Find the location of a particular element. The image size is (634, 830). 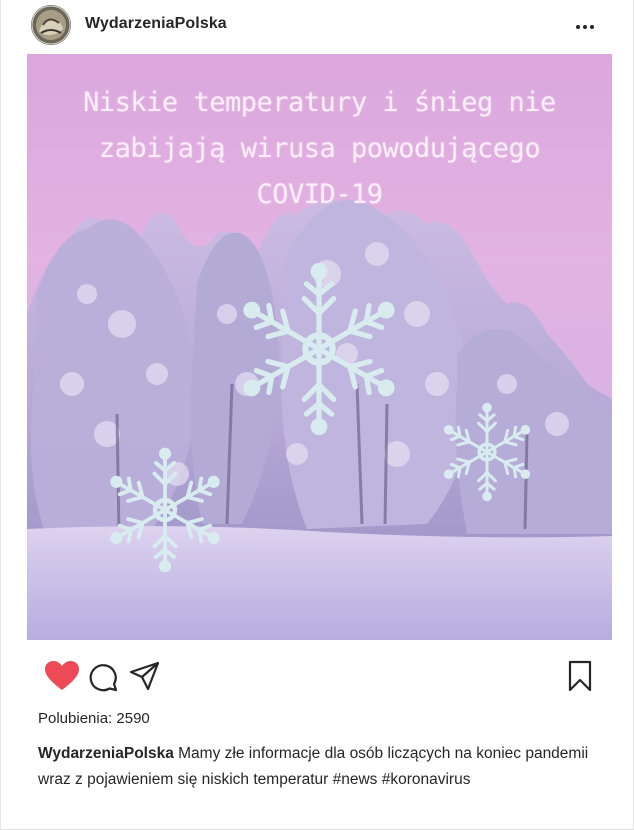

send-icon is located at coordinates (145, 676).